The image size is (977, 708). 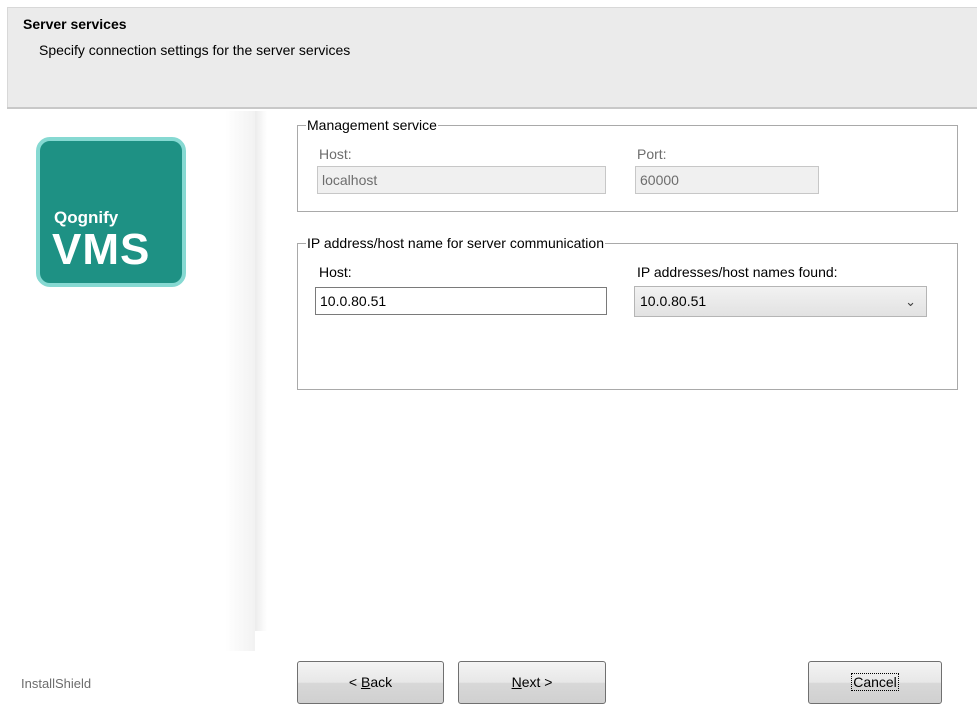 I want to click on back-button: < Back, so click(x=370, y=682).